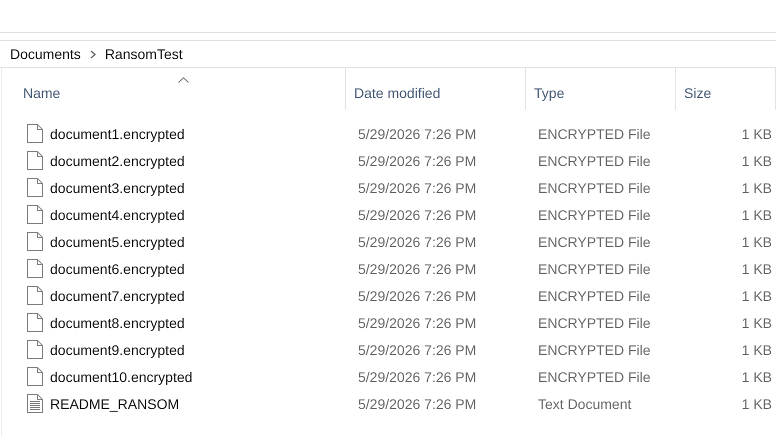  Describe the element at coordinates (184, 89) in the screenshot. I see `column-header: Name` at that location.